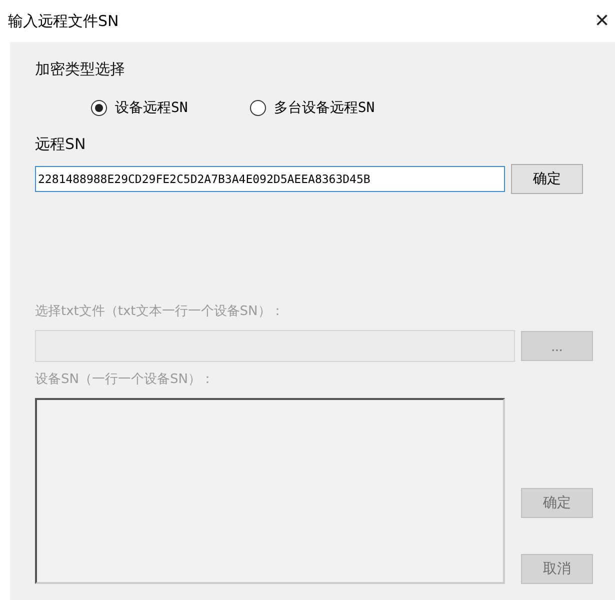  What do you see at coordinates (275, 346) in the screenshot?
I see `file-path-field` at bounding box center [275, 346].